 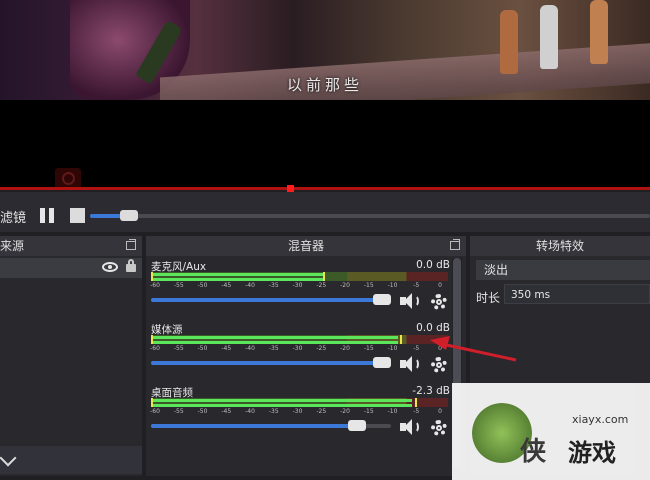 What do you see at coordinates (600, 419) in the screenshot?
I see `watermark-site: xiayx.com` at bounding box center [600, 419].